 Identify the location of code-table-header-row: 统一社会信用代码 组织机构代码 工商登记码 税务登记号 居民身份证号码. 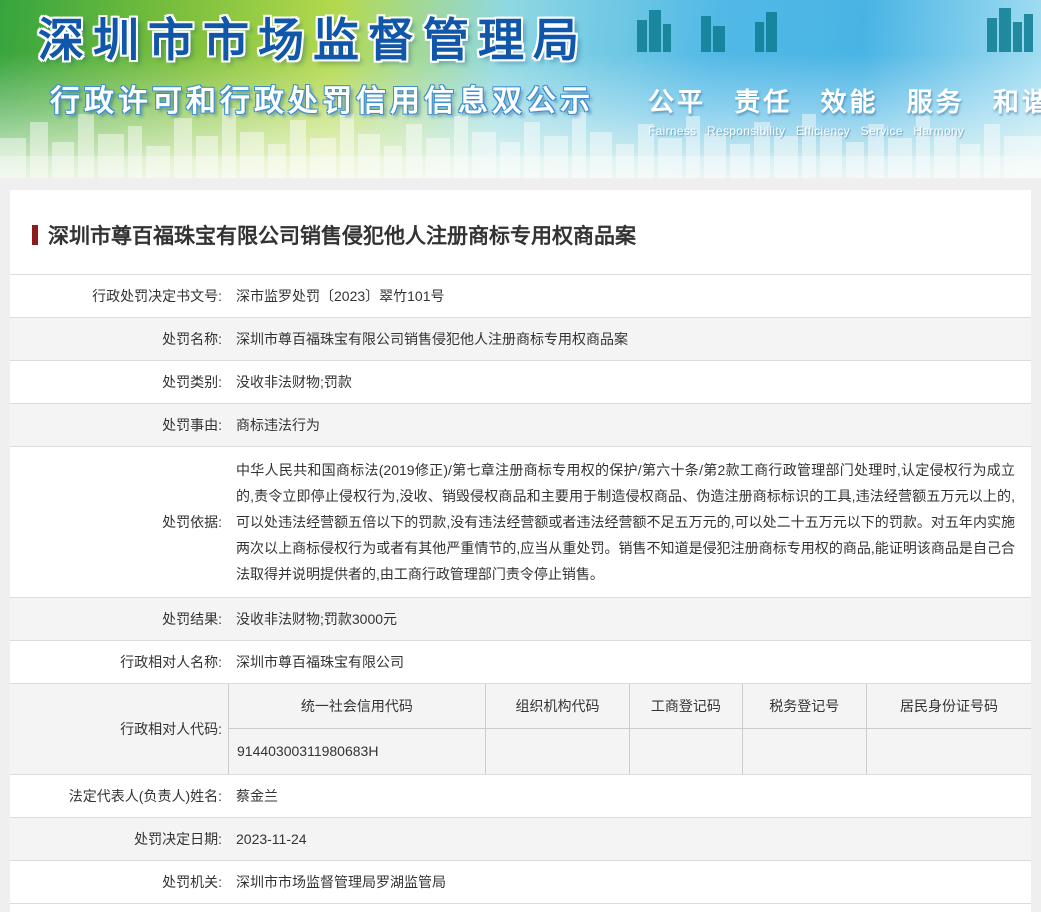
(629, 706).